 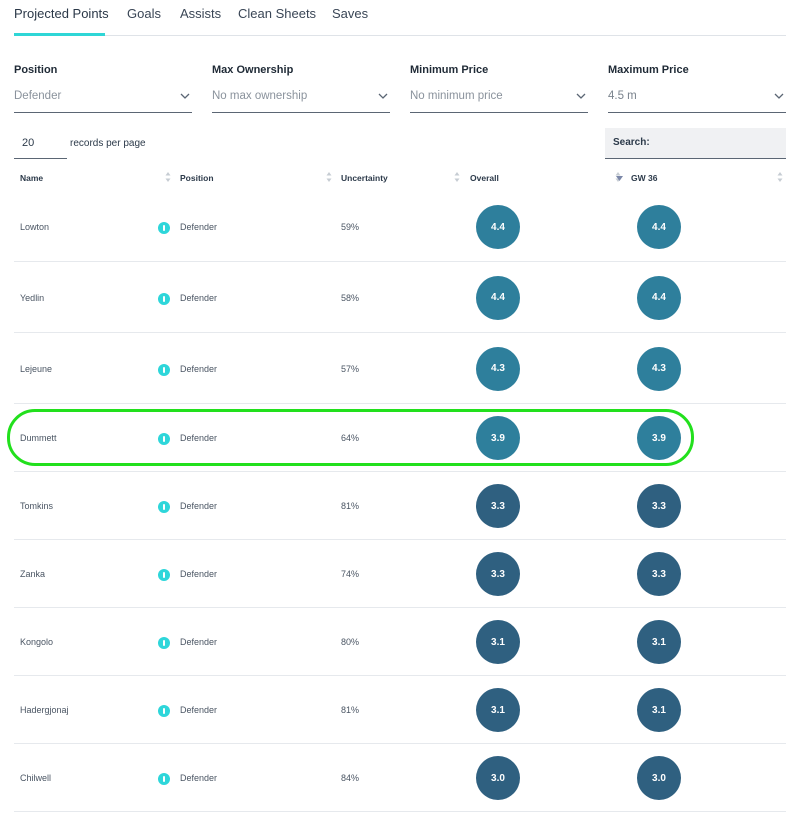 What do you see at coordinates (33, 574) in the screenshot?
I see `player-name: Zanka` at bounding box center [33, 574].